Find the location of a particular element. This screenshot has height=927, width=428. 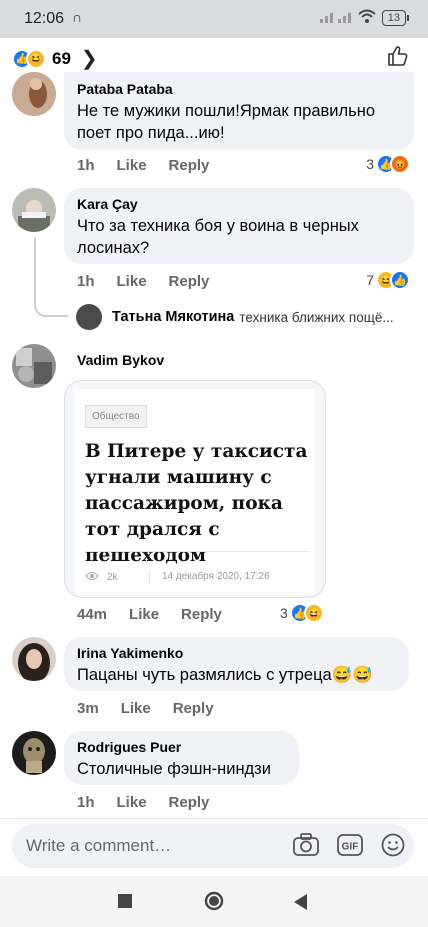

reply-thread-line is located at coordinates (51, 277).